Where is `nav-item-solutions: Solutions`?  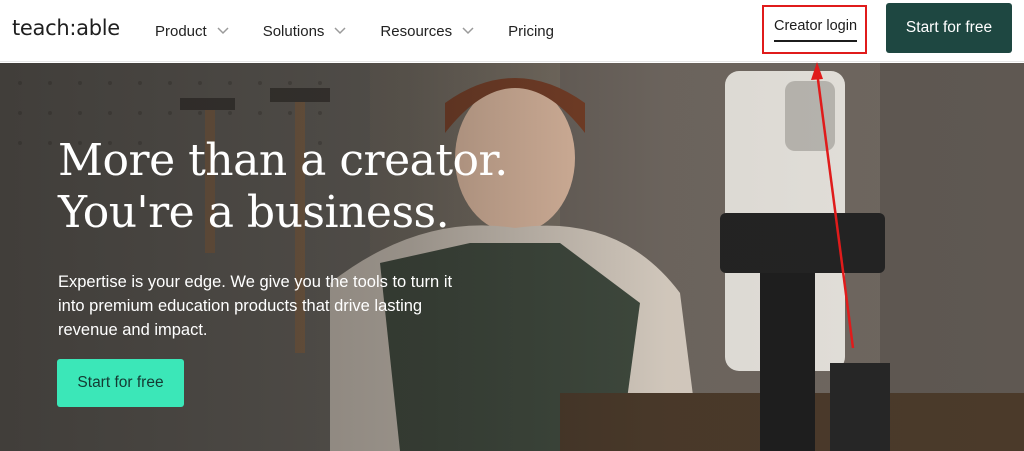
nav-item-solutions: Solutions is located at coordinates (305, 31).